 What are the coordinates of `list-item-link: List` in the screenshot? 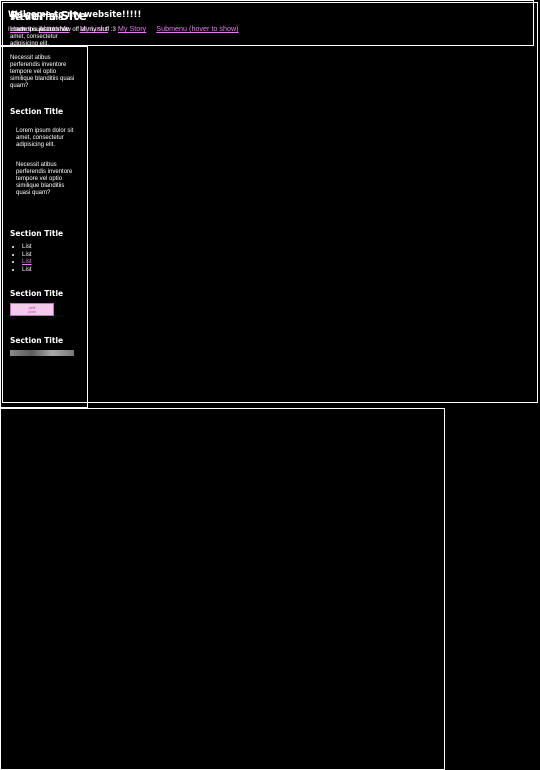 It's located at (27, 261).